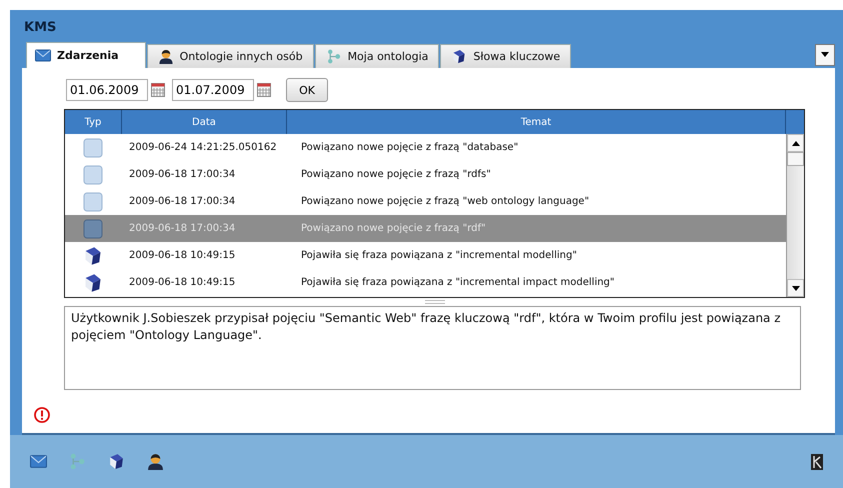 The image size is (843, 488). What do you see at coordinates (506, 56) in the screenshot?
I see `tab: Słowa kluczowe` at bounding box center [506, 56].